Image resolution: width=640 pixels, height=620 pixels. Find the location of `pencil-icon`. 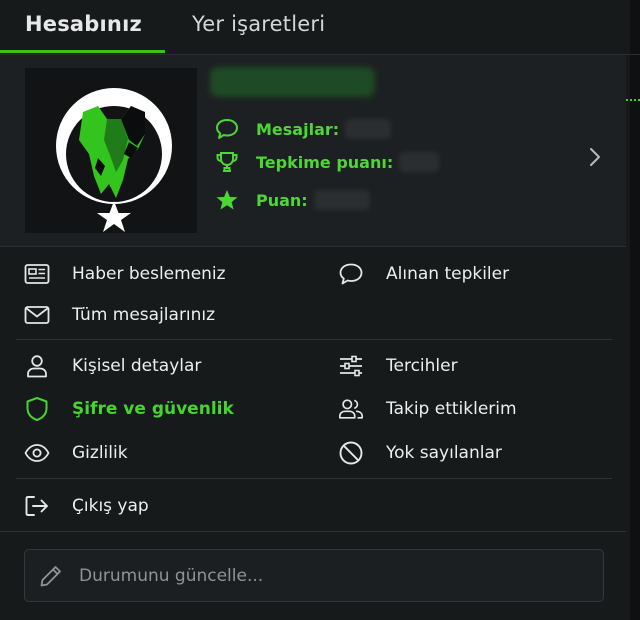

pencil-icon is located at coordinates (51, 576).